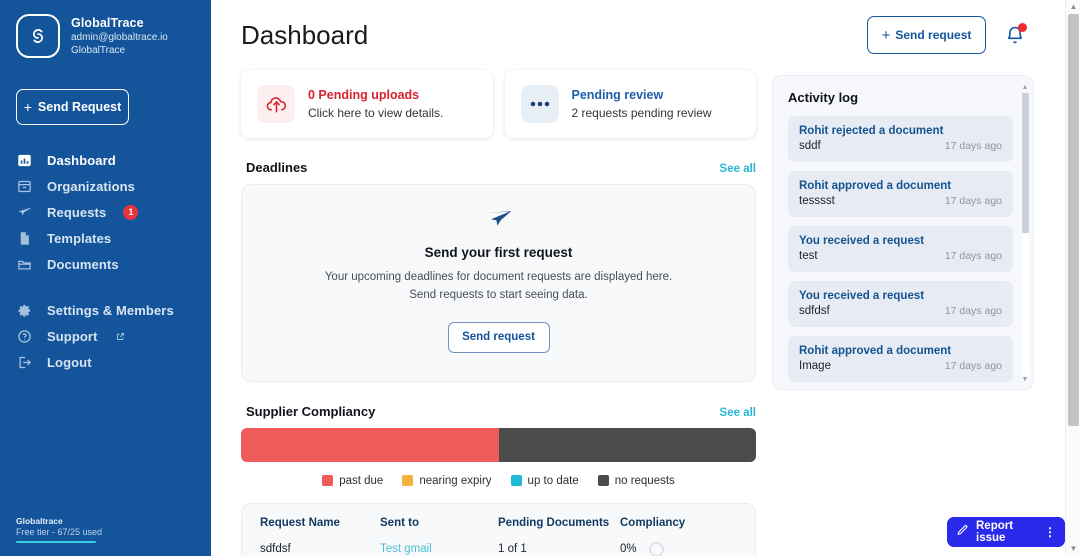 The width and height of the screenshot is (1080, 556). Describe the element at coordinates (630, 104) in the screenshot. I see `pending-review-card: Pending review 2 requests pending review` at that location.